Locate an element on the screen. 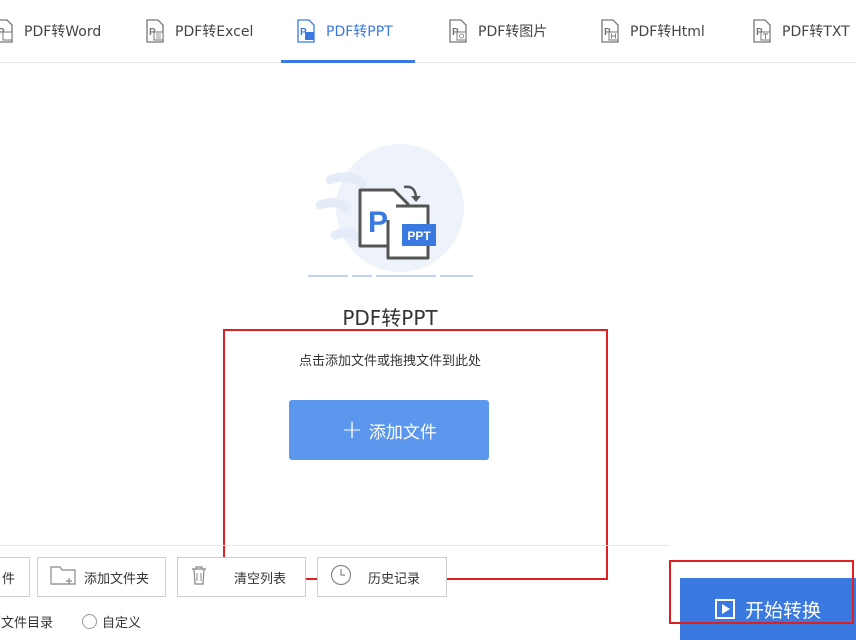 The image size is (856, 640). start-convert-button: 开始转换 is located at coordinates (768, 609).